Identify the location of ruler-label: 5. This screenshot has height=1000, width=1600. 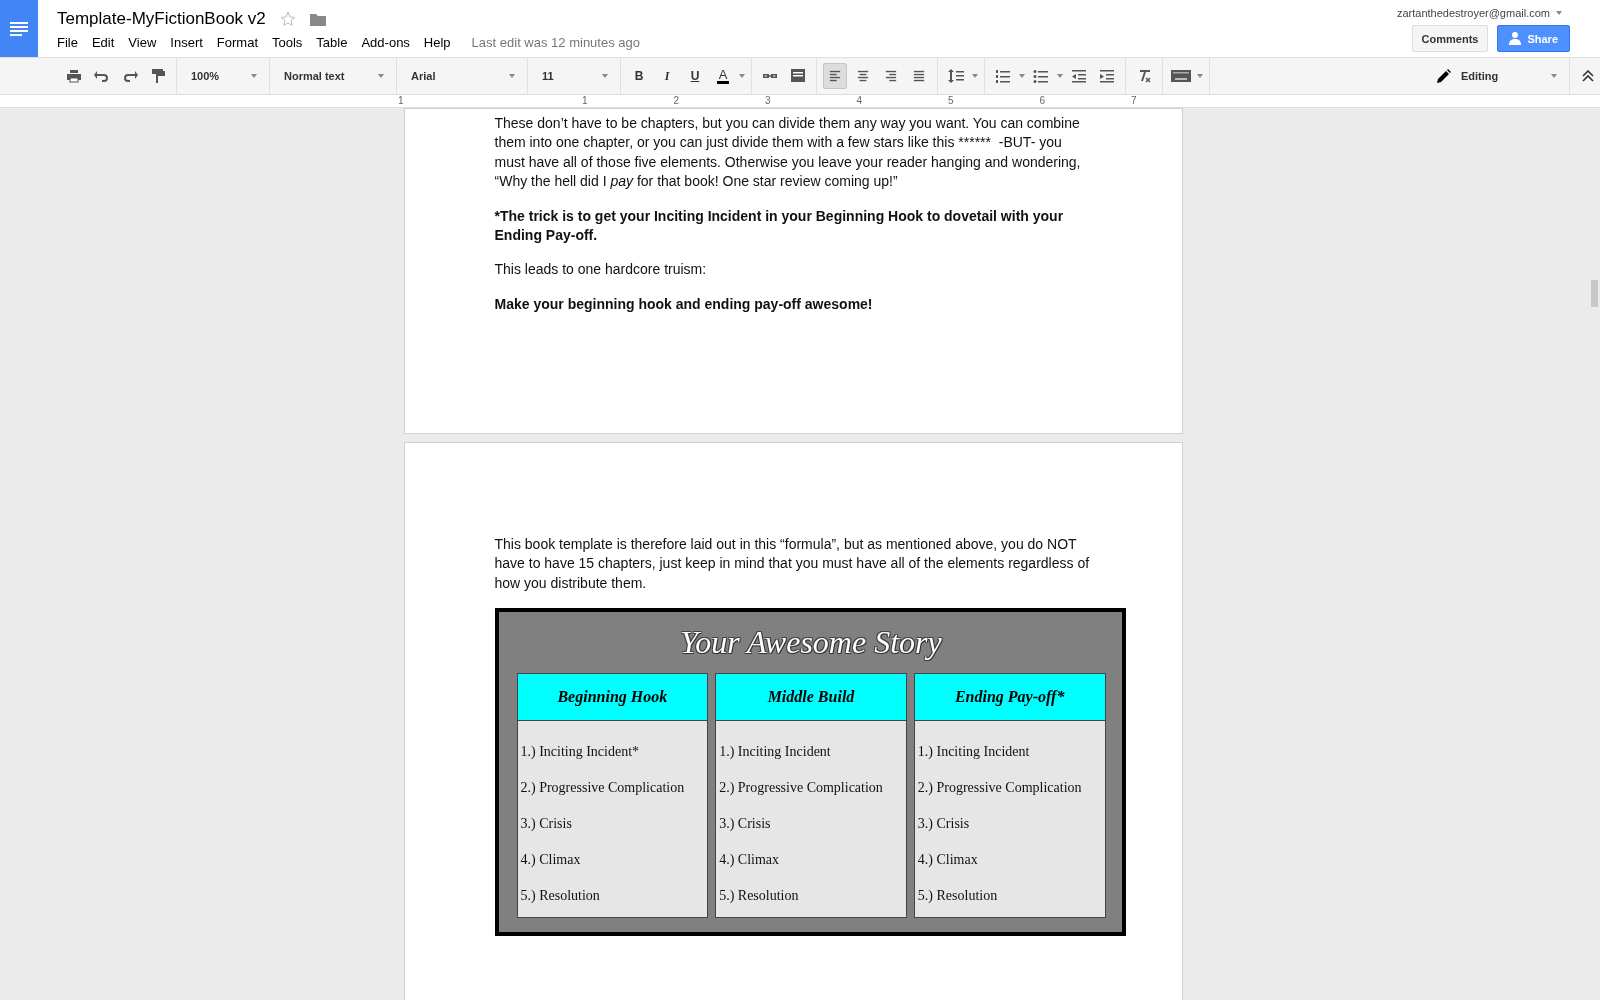
(951, 101).